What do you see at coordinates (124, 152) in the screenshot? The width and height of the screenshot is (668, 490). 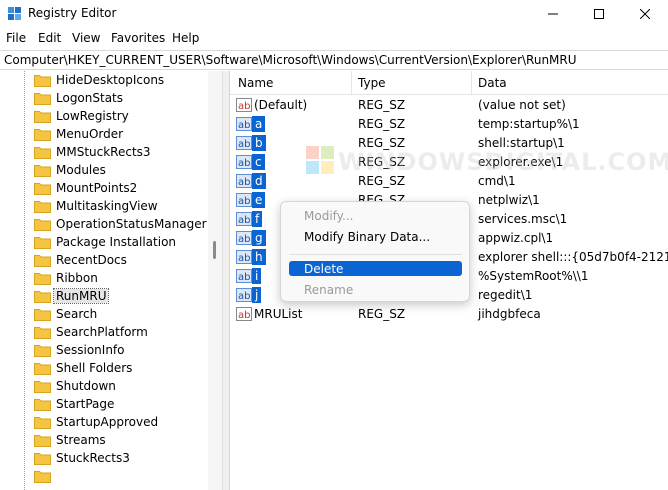 I see `tree-item: MMStuckRects3` at bounding box center [124, 152].